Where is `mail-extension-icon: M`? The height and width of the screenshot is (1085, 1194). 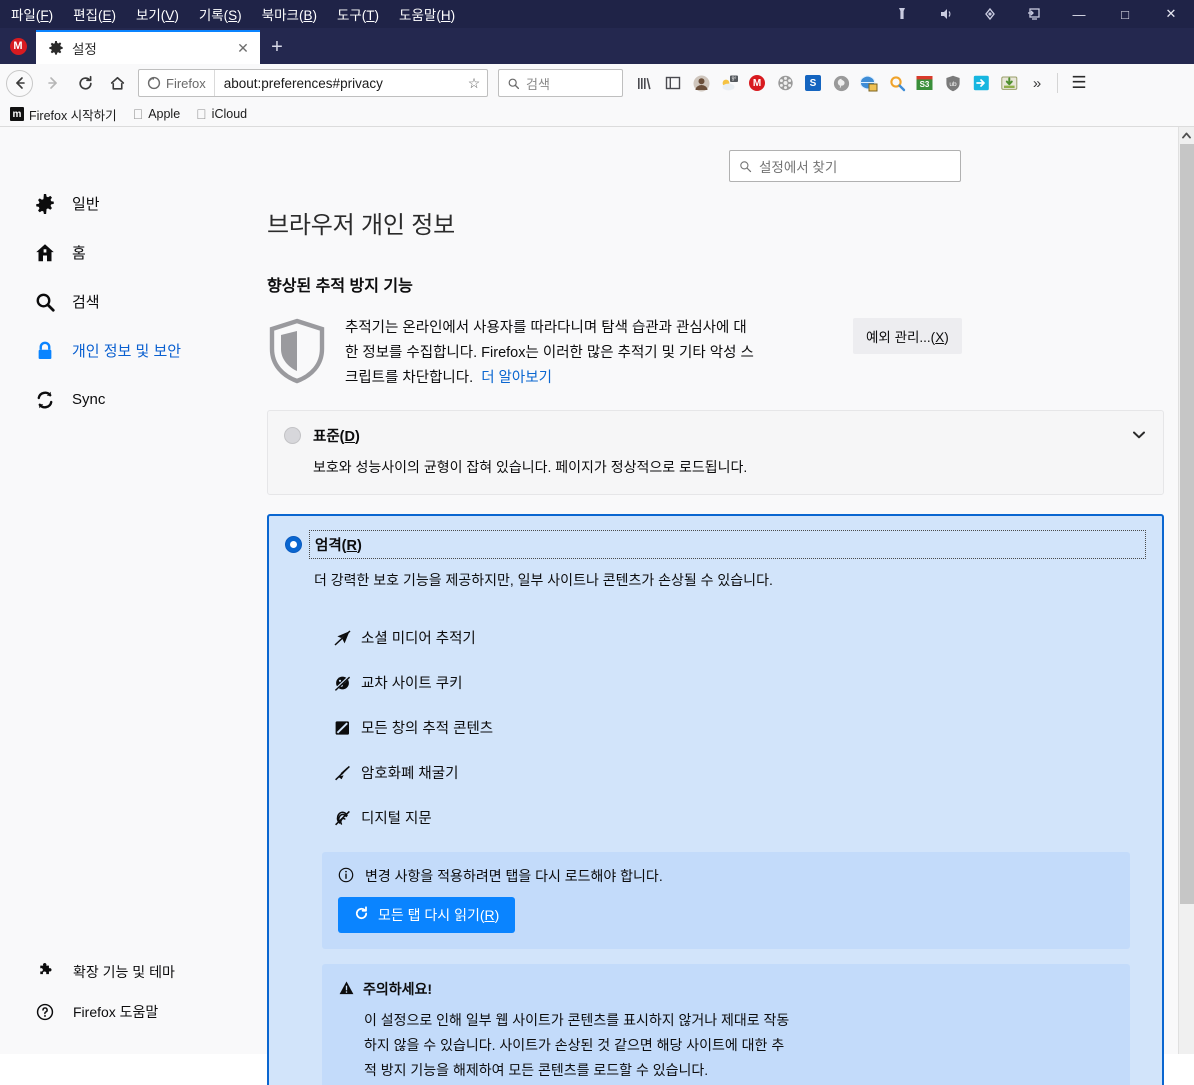 mail-extension-icon: M is located at coordinates (757, 83).